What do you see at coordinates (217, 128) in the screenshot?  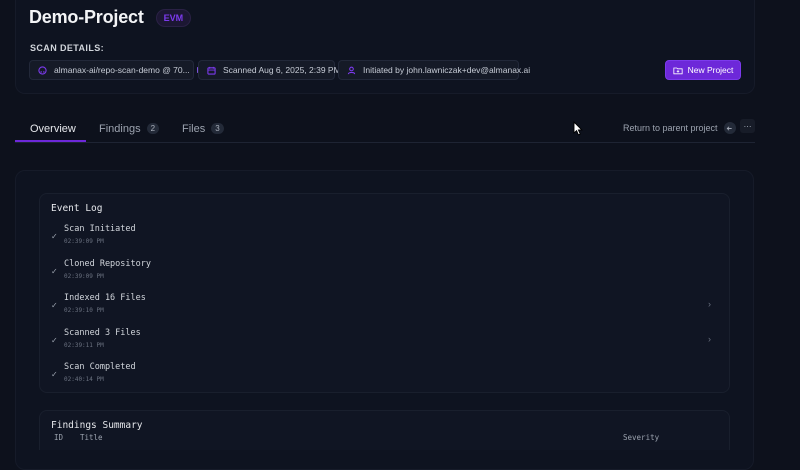 I see `tab-count-badge: 3` at bounding box center [217, 128].